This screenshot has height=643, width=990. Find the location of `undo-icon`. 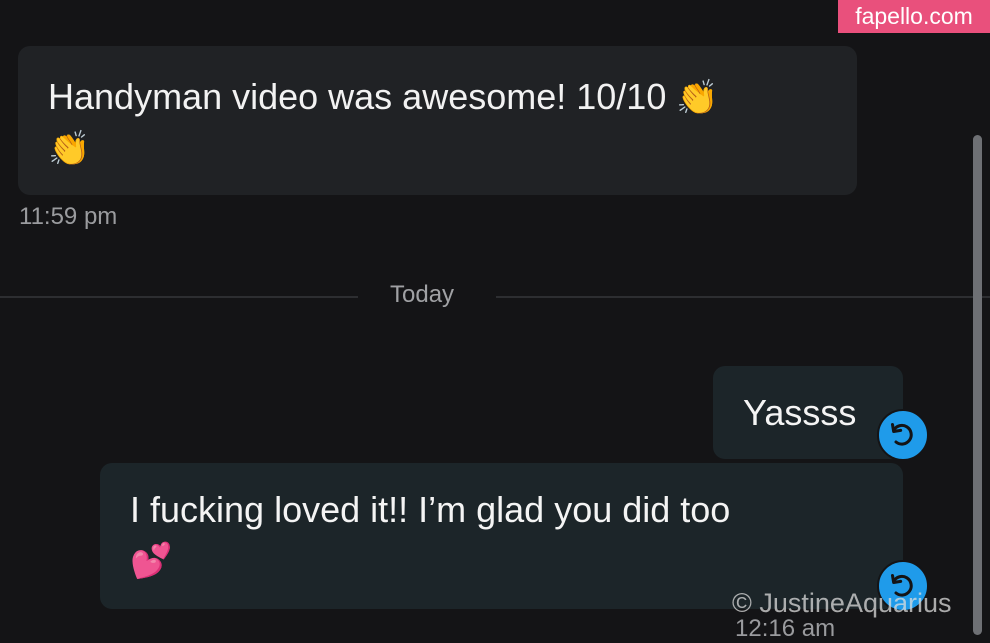

undo-icon is located at coordinates (901, 434).